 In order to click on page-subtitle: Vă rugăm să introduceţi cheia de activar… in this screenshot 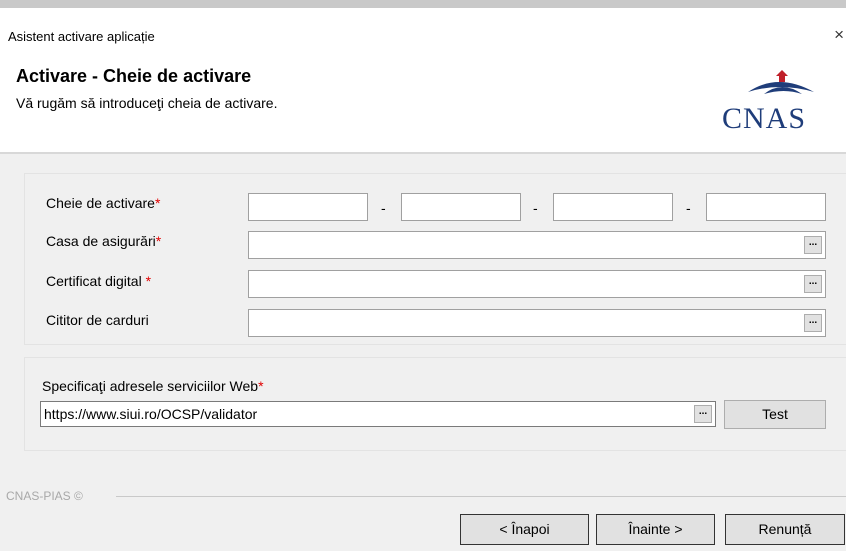, I will do `click(147, 103)`.